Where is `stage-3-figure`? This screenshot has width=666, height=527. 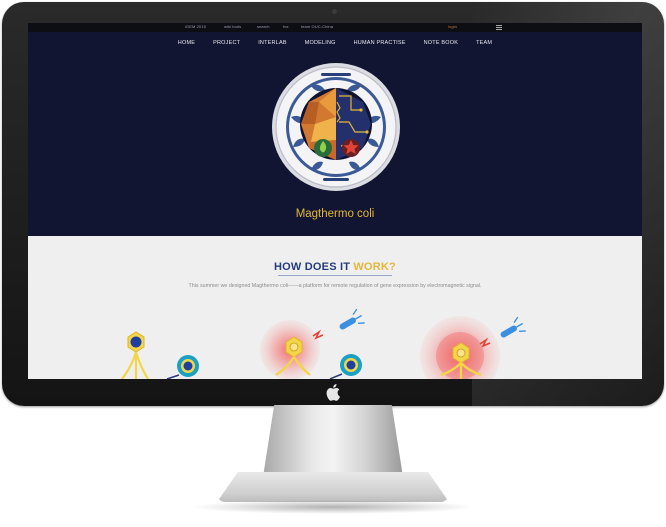
stage-3-figure is located at coordinates (473, 347).